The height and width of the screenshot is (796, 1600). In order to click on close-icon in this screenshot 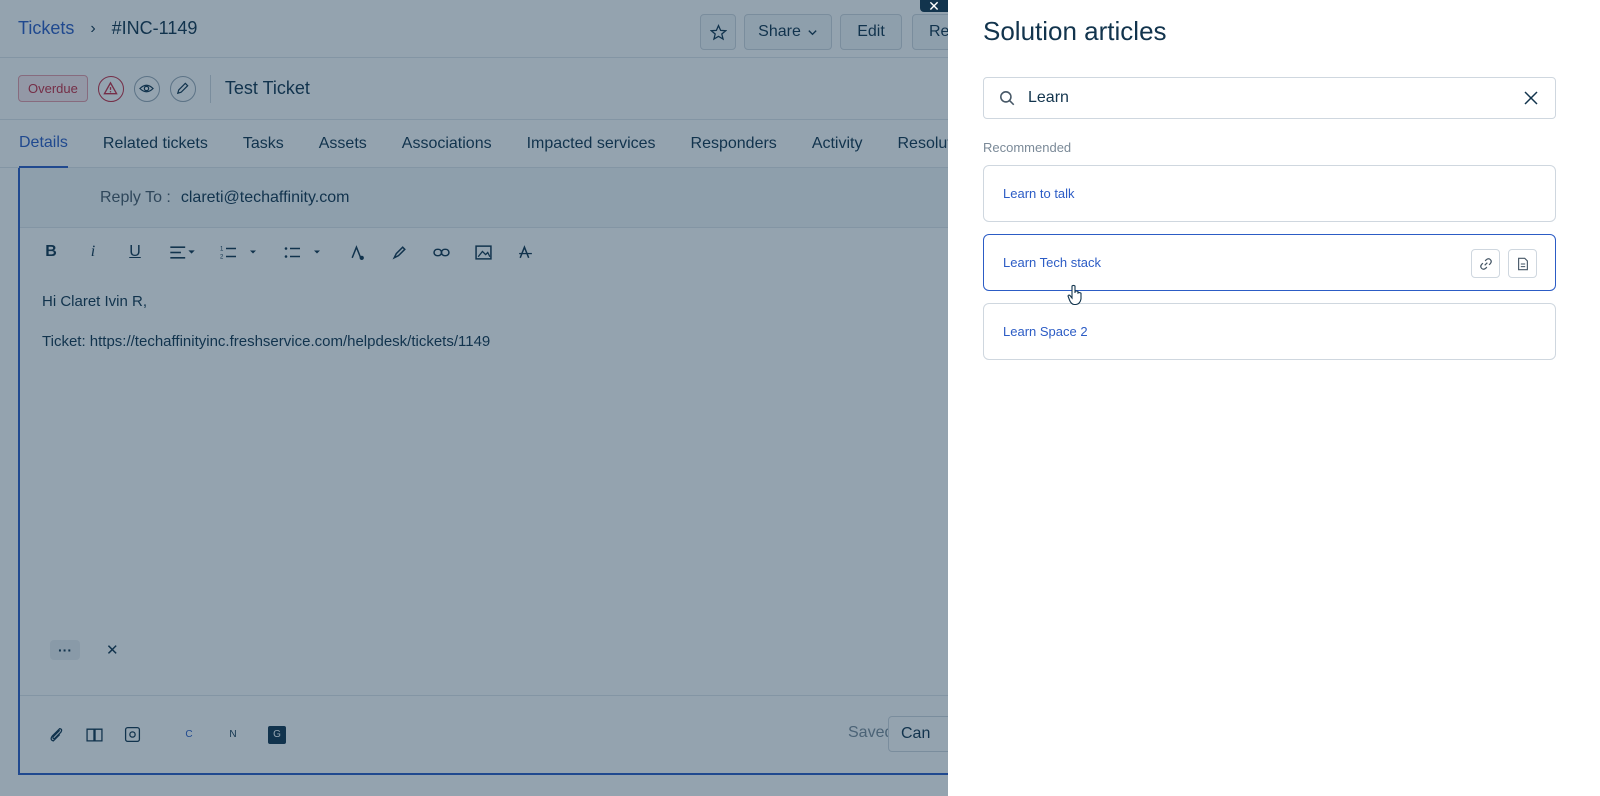, I will do `click(1531, 98)`.